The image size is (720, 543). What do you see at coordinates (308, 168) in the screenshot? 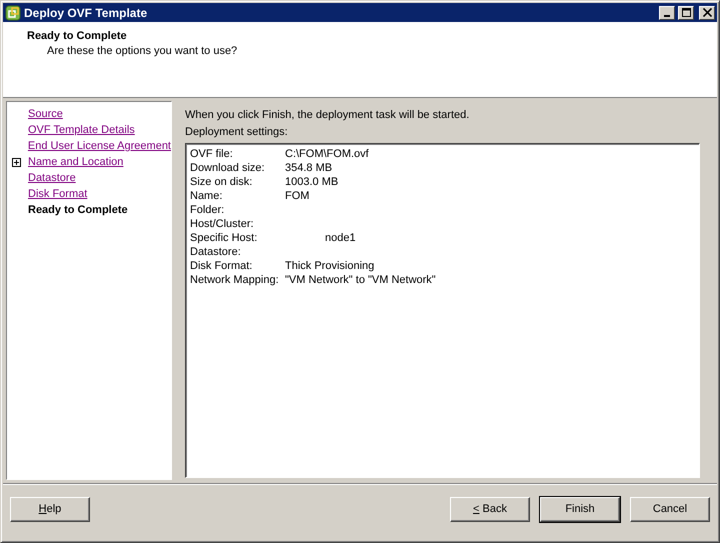
I see `setting-value: 354.8 MB` at bounding box center [308, 168].